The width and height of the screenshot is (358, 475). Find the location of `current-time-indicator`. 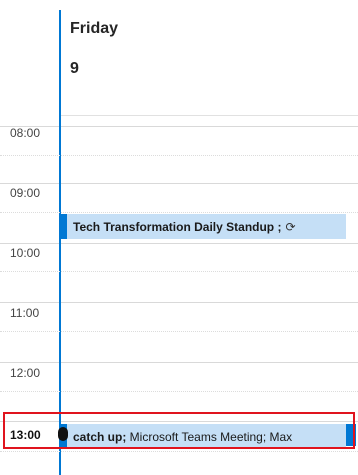

current-time-indicator is located at coordinates (63, 434).